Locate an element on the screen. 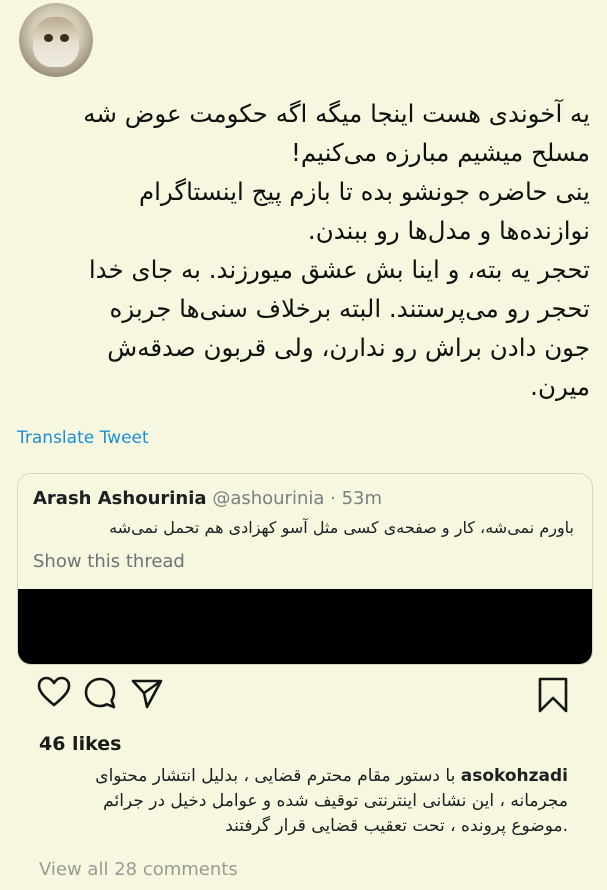 This screenshot has width=607, height=890. tweet-line: جون دادن براش رو ندارن، ولی قربون صدقه‌ش is located at coordinates (348, 347).